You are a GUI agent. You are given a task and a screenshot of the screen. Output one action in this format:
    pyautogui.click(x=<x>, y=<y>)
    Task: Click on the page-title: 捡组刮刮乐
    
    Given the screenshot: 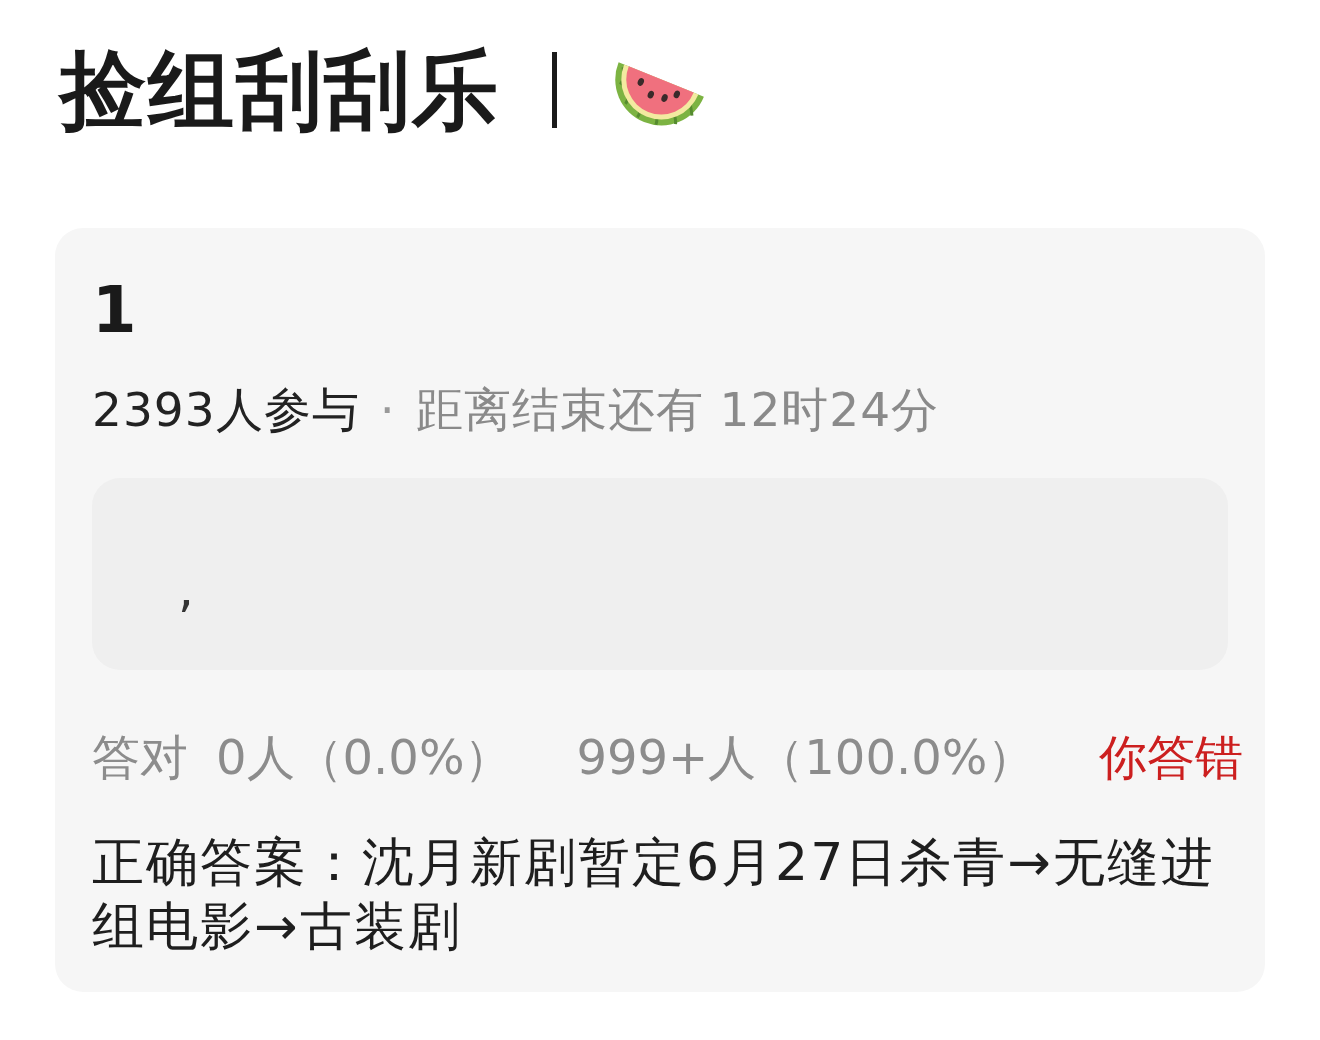 What is the action you would take?
    pyautogui.click(x=280, y=90)
    